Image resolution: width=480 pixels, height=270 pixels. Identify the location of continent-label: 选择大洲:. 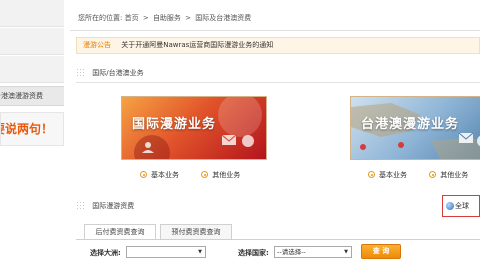
(105, 253).